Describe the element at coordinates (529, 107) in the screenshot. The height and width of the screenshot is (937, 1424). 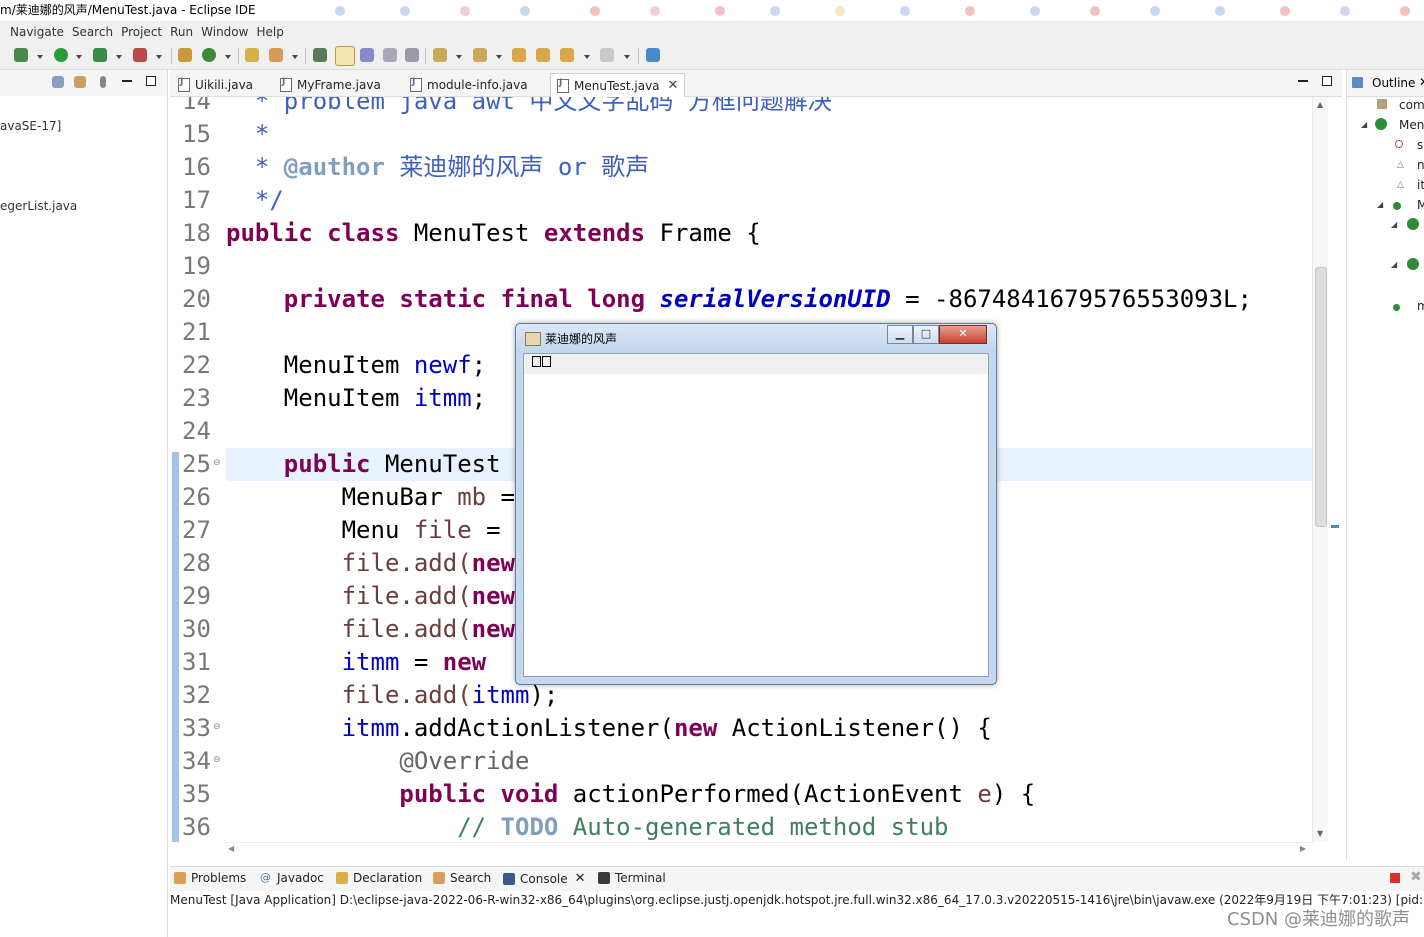
I see `code-line-14: * problem java awt 中文文字乱码 方框问题解决` at that location.